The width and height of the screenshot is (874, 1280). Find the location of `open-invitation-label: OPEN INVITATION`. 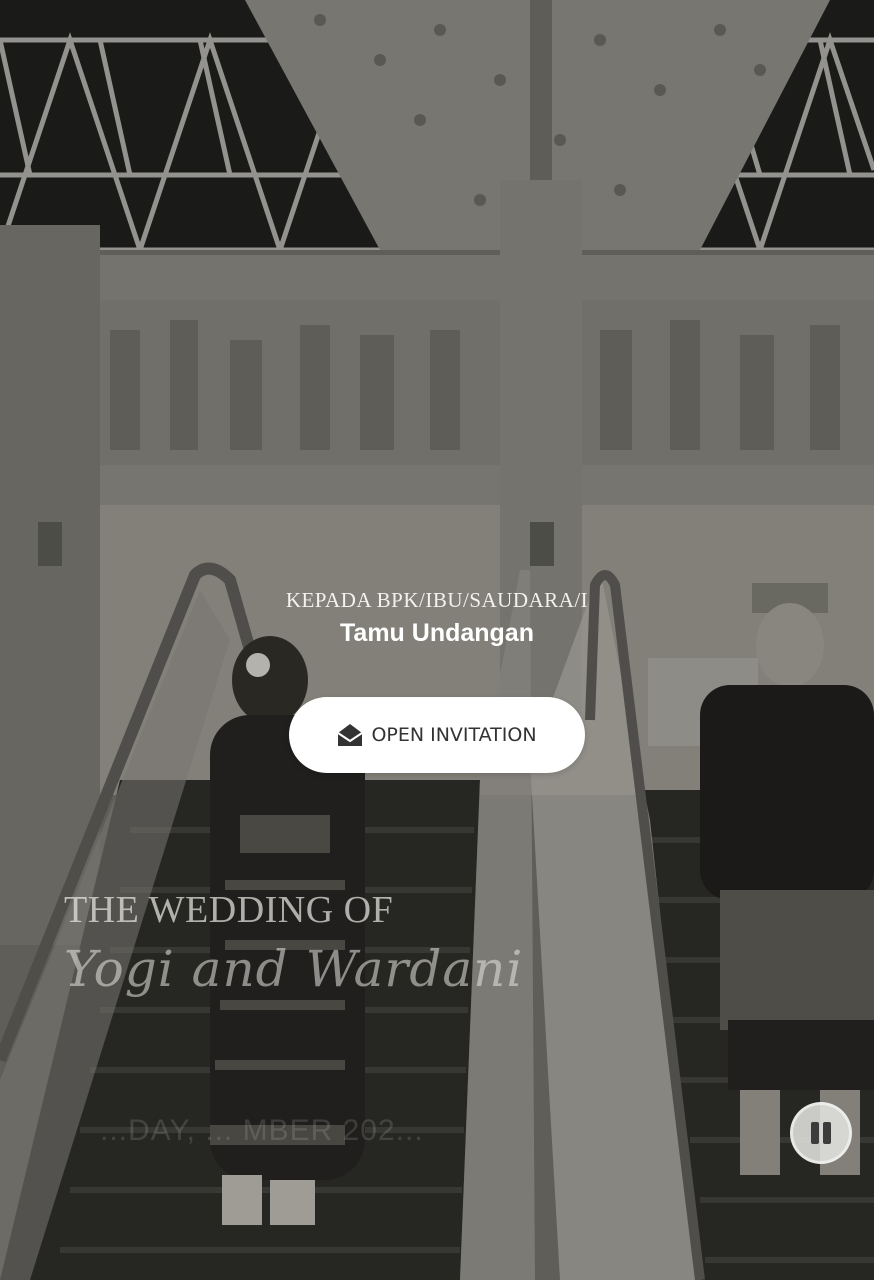

open-invitation-label: OPEN INVITATION is located at coordinates (454, 735).